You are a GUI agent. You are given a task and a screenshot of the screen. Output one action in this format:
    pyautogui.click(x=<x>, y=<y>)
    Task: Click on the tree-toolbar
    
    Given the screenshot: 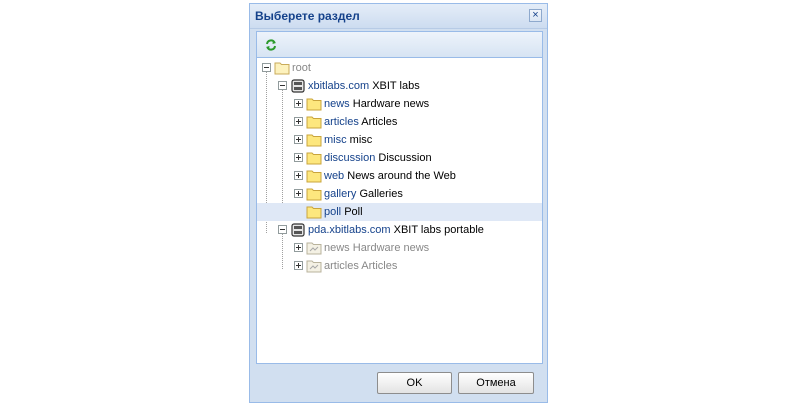 What is the action you would take?
    pyautogui.click(x=399, y=45)
    